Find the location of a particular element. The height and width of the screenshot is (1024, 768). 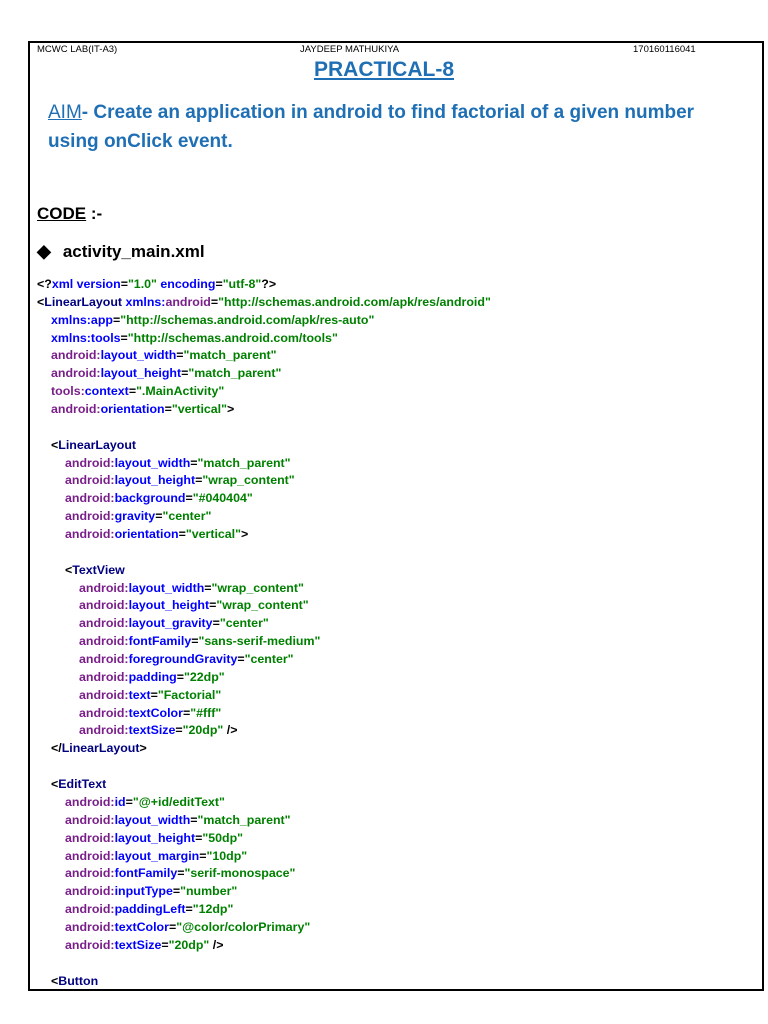

code-token: "vertical" is located at coordinates (199, 409).